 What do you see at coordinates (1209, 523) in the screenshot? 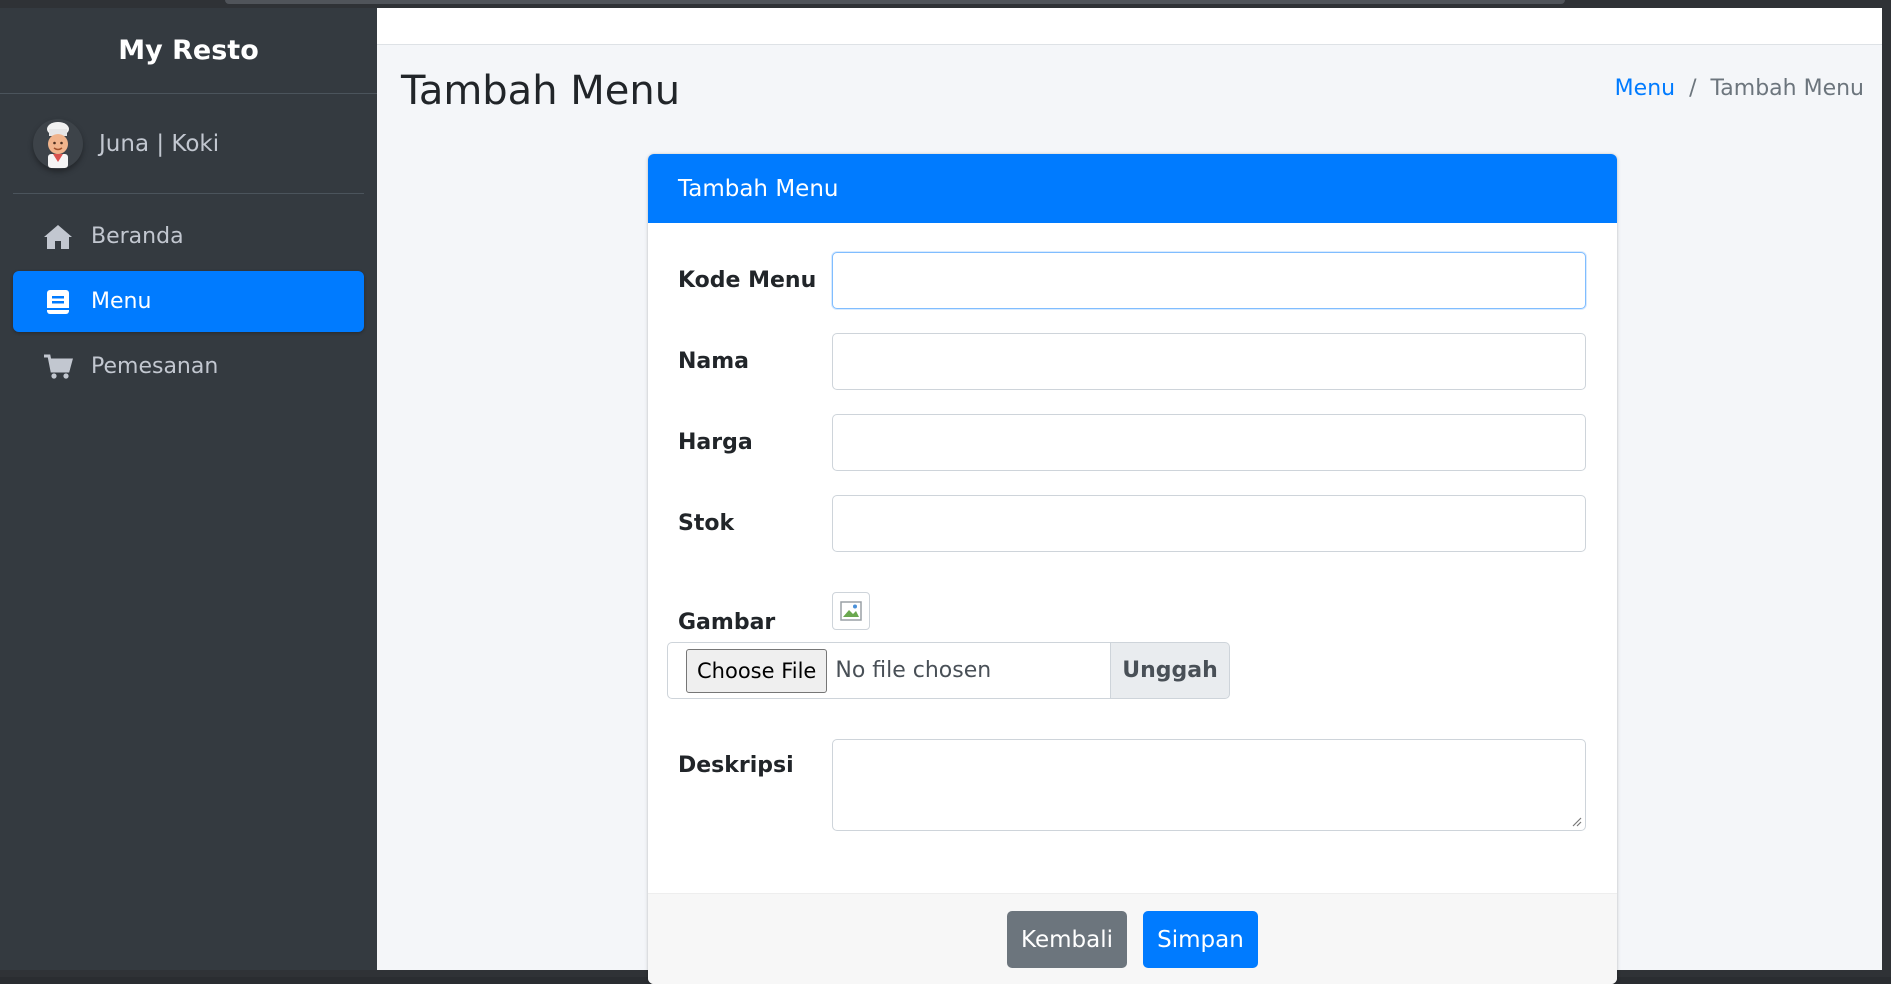
I see `stok-input` at bounding box center [1209, 523].